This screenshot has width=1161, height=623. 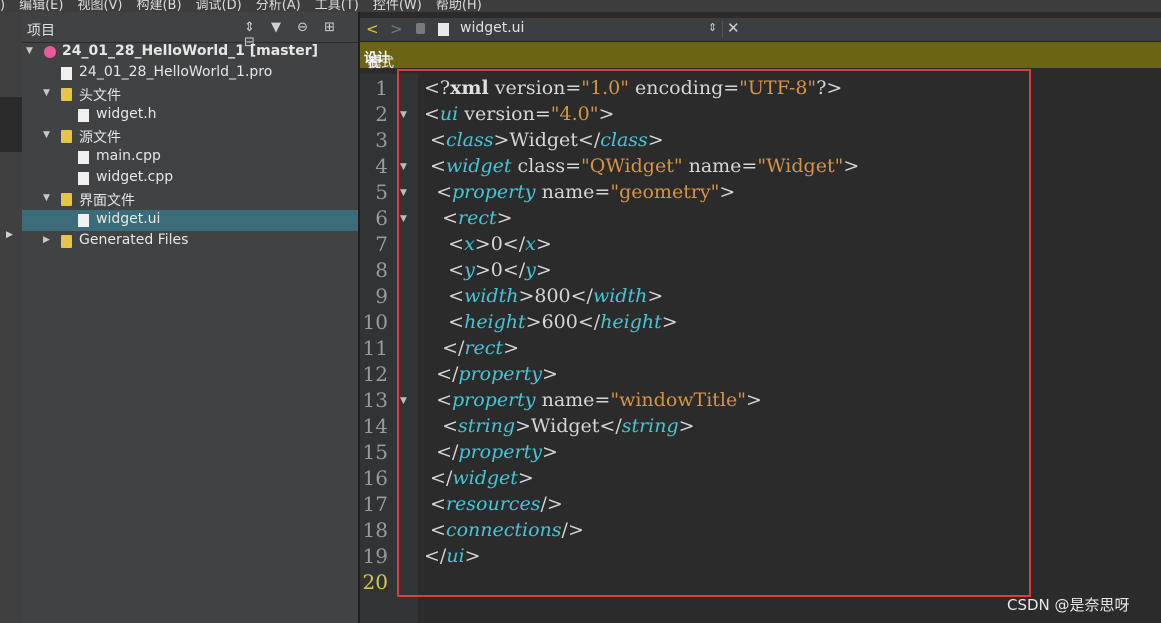 What do you see at coordinates (760, 30) in the screenshot?
I see `editor-tab-bar: < > widget.ui ⇕ ✕` at bounding box center [760, 30].